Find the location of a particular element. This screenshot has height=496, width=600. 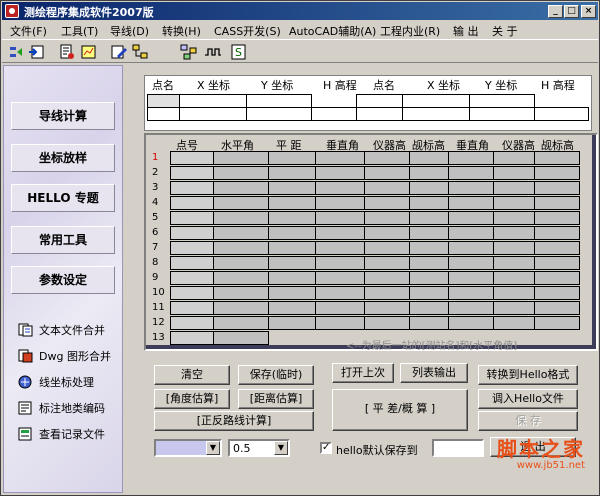

menu-internal-work: 工程内业(R) is located at coordinates (410, 31).